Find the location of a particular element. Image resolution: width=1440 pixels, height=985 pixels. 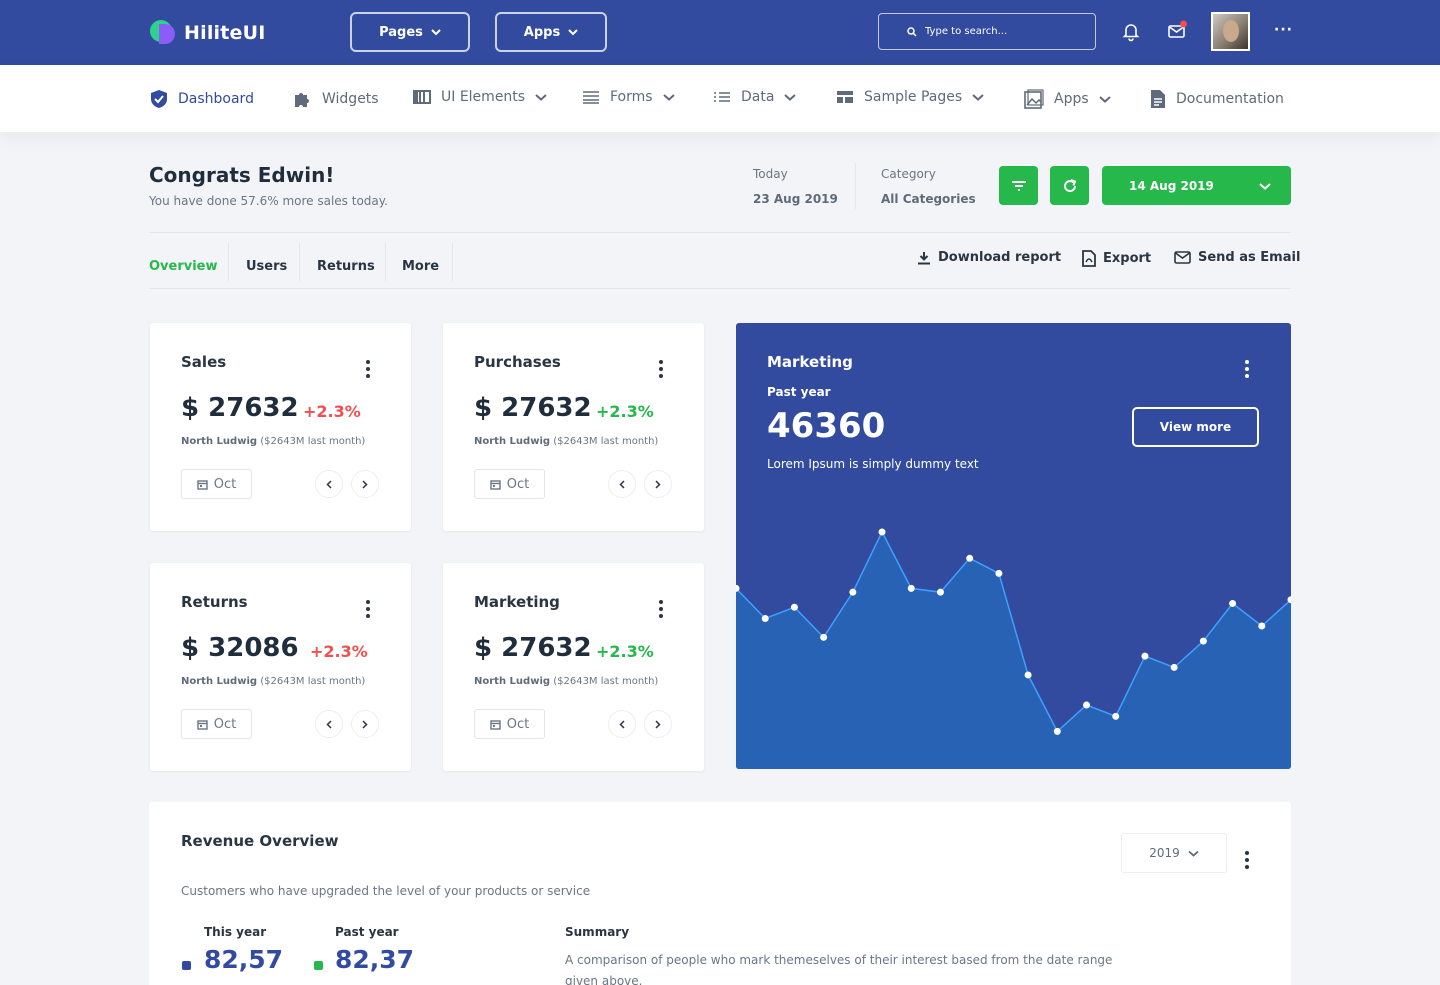

nav-item-data: Data is located at coordinates (755, 97).